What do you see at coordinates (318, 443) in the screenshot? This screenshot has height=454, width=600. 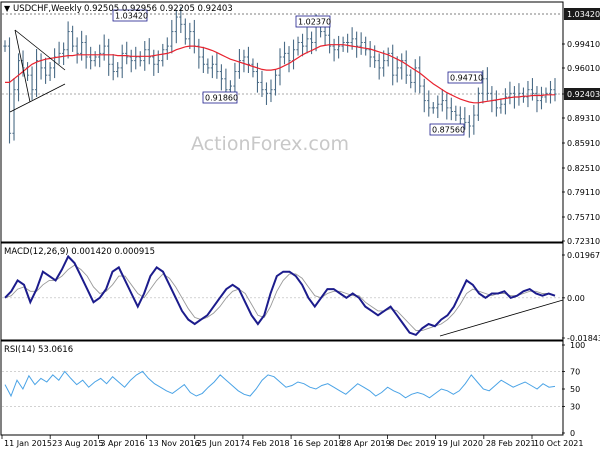 I see `x-tick-label: 16 Sep 2018` at bounding box center [318, 443].